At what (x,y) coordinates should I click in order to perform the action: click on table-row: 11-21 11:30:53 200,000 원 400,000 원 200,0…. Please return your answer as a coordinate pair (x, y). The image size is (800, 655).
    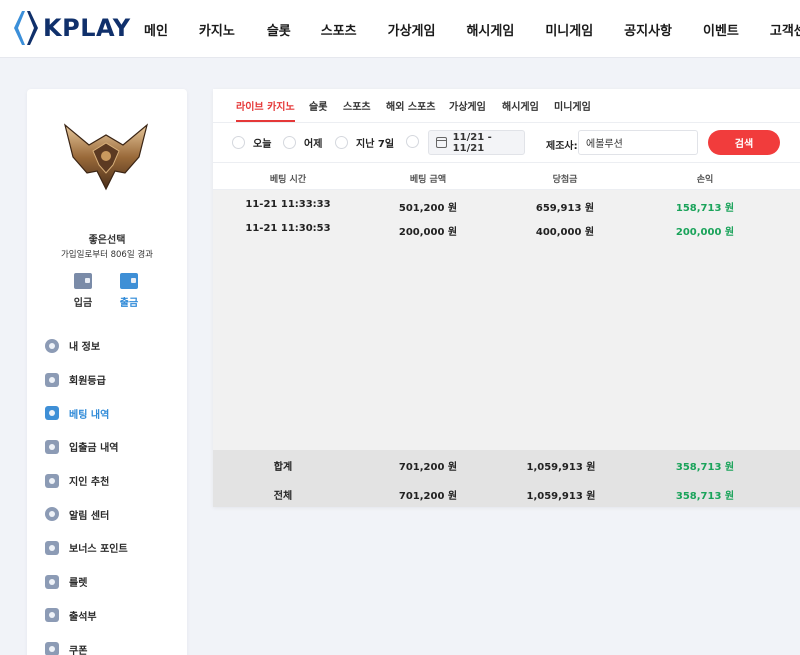
    Looking at the image, I should click on (506, 229).